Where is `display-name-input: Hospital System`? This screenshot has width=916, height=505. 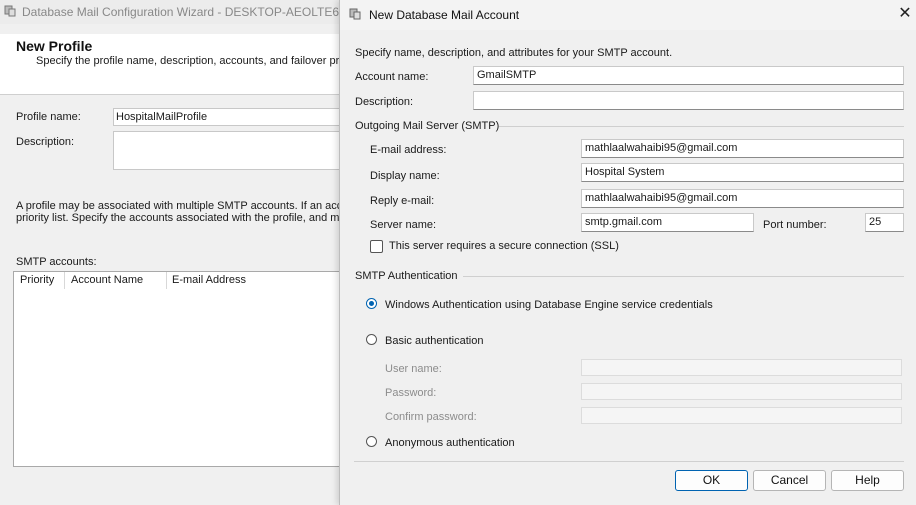
display-name-input: Hospital System is located at coordinates (742, 172).